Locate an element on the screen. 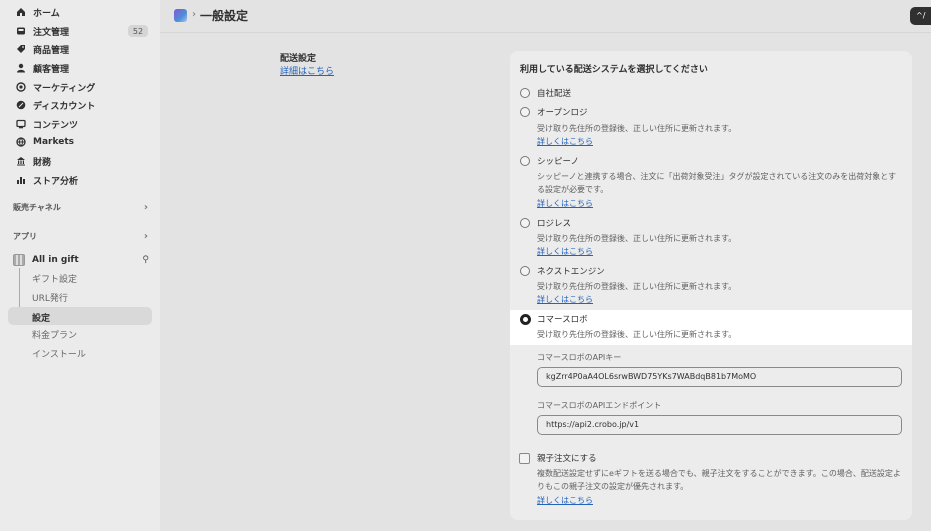 Image resolution: width=931 pixels, height=531 pixels. sidebar-item-home: ホーム is located at coordinates (38, 12).